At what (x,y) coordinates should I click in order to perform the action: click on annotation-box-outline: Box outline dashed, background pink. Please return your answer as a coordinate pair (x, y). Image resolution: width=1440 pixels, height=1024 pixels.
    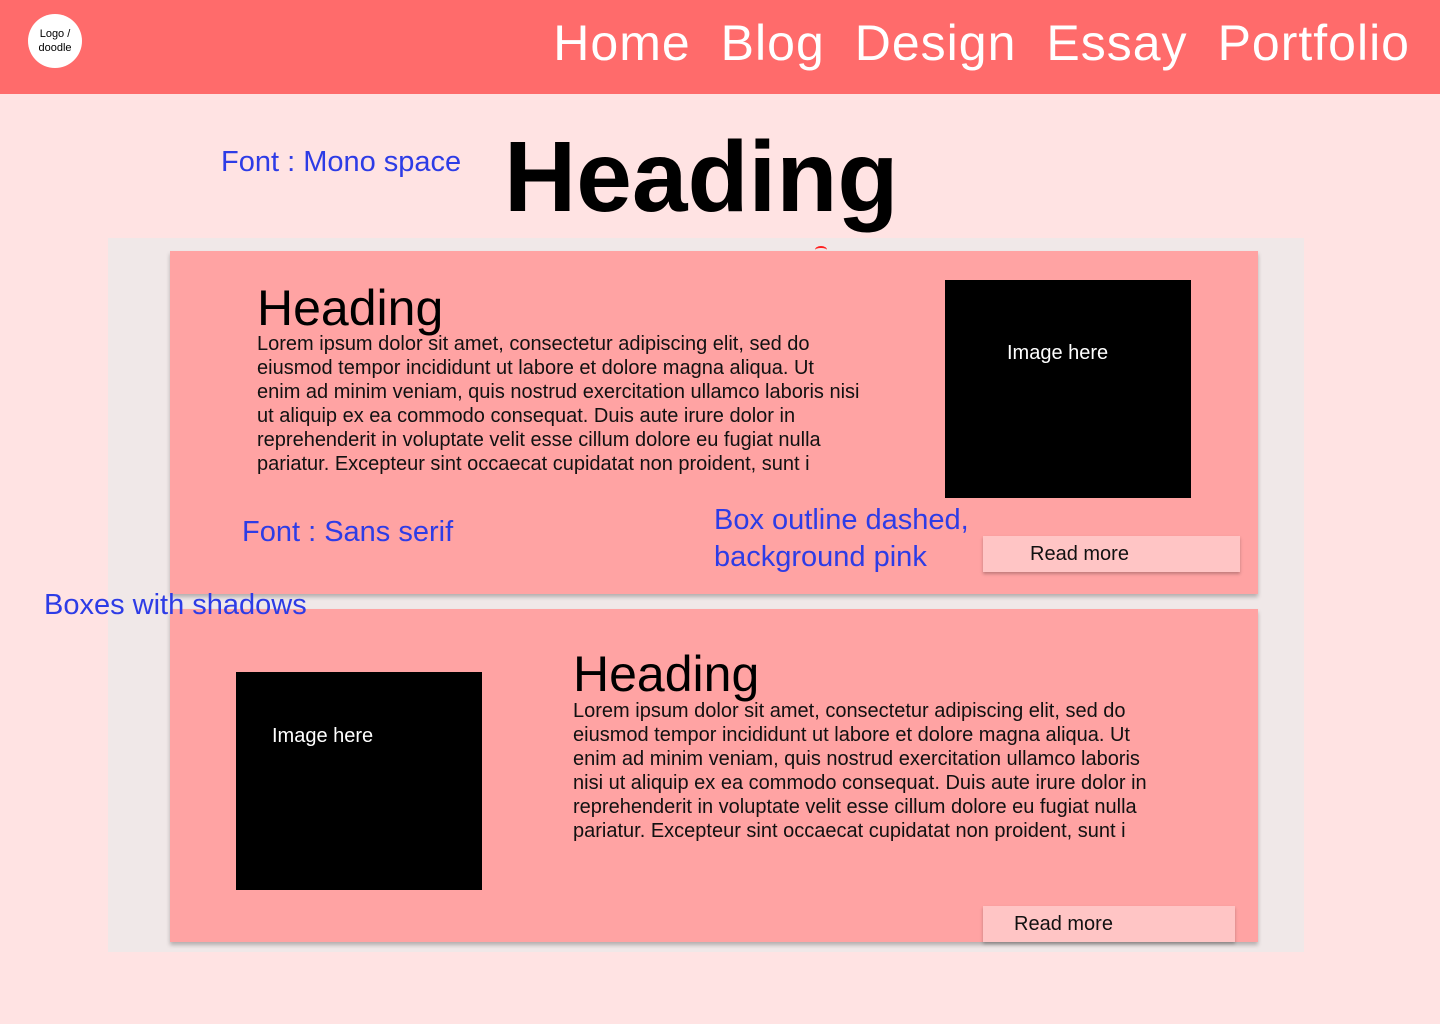
    Looking at the image, I should click on (841, 539).